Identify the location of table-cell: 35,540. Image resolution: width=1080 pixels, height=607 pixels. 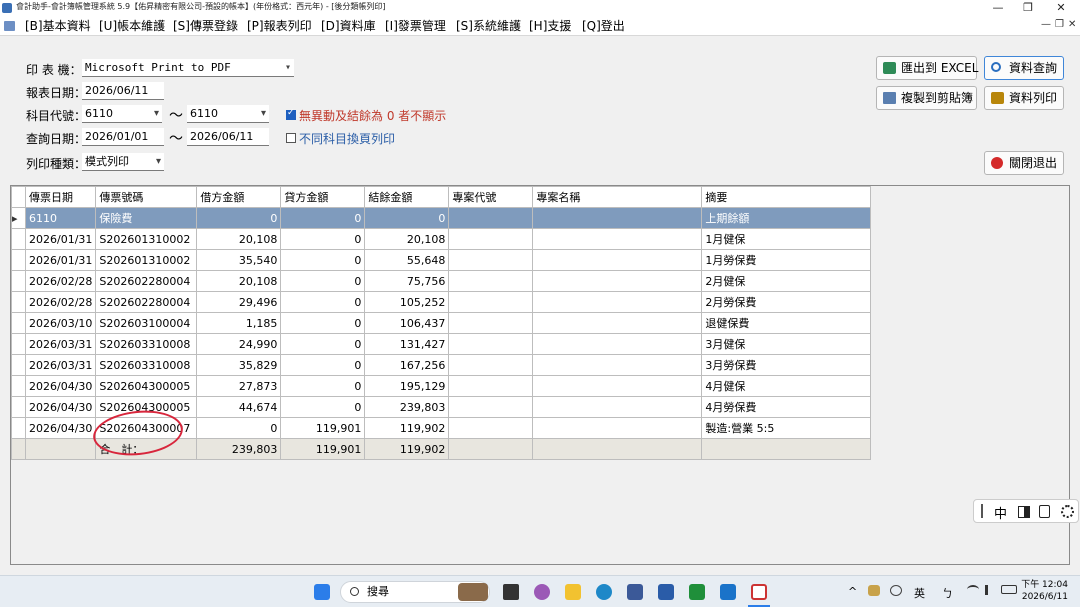
(239, 260).